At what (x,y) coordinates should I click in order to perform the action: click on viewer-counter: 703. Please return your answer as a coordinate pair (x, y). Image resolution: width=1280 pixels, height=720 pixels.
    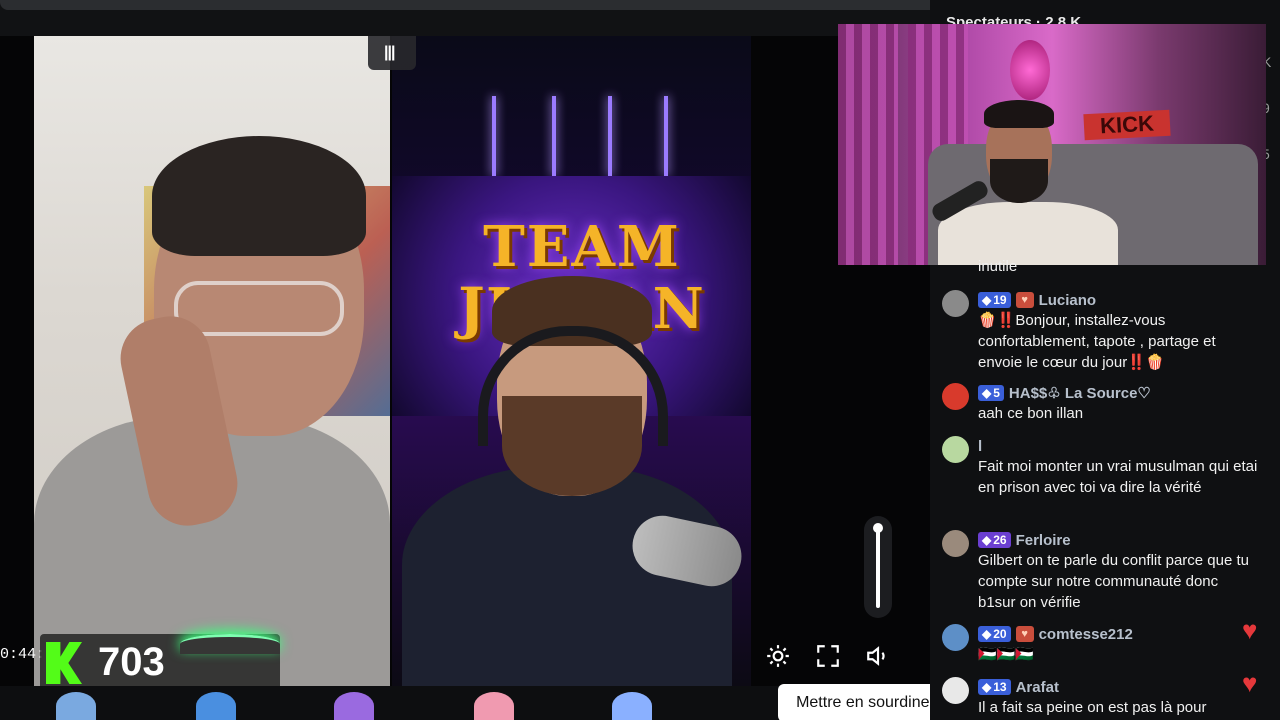
    Looking at the image, I should click on (160, 662).